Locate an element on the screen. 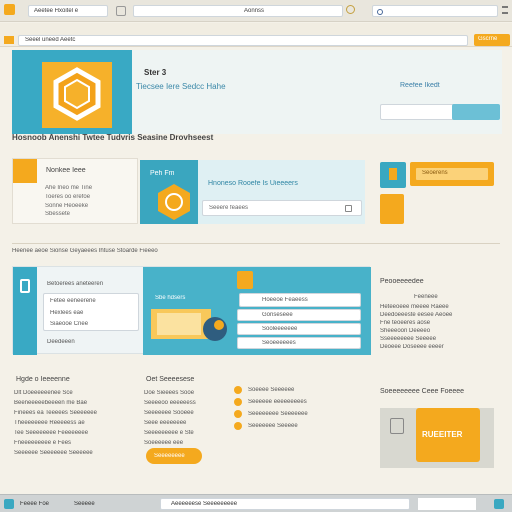 Image resolution: width=512 pixels, height=512 pixels. logo is located at coordinates (77, 95).